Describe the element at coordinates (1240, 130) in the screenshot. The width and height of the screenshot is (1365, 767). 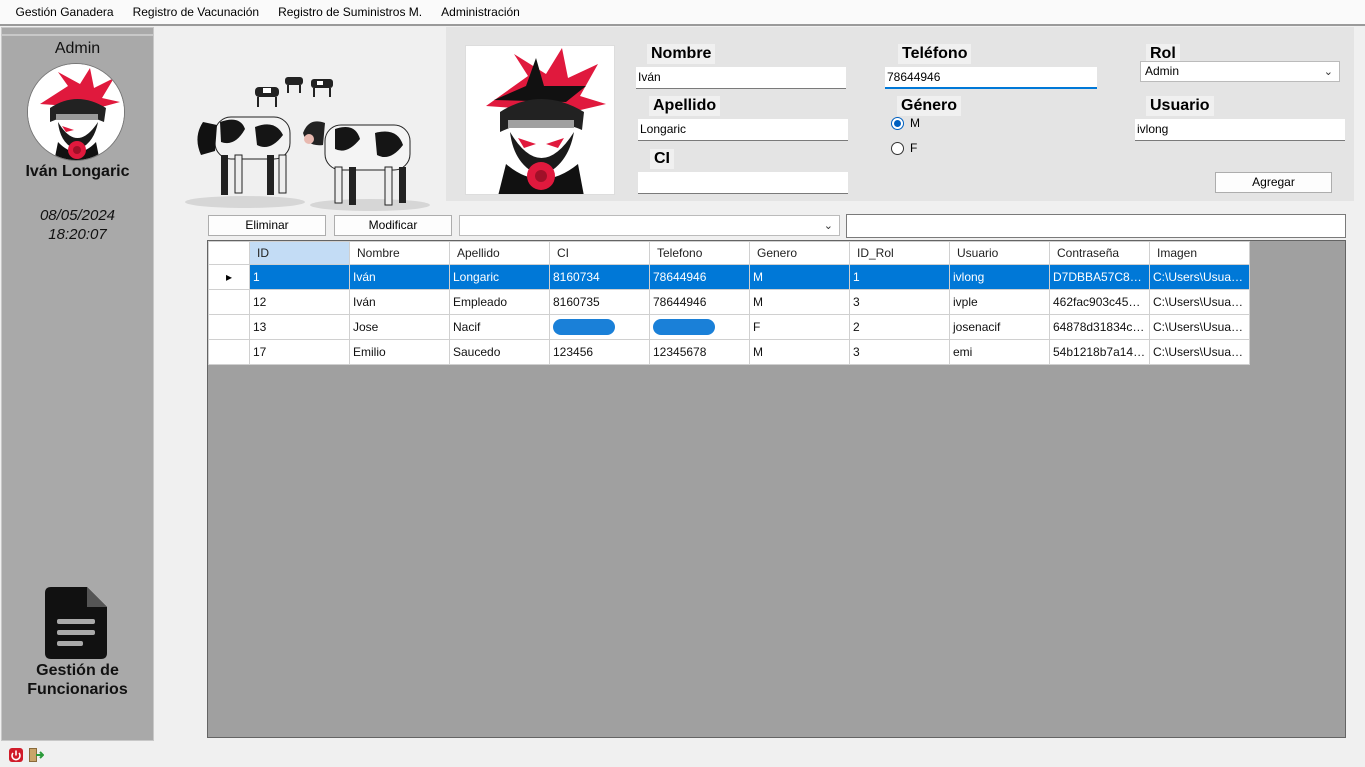
I see `usuario-field: ivlong` at that location.